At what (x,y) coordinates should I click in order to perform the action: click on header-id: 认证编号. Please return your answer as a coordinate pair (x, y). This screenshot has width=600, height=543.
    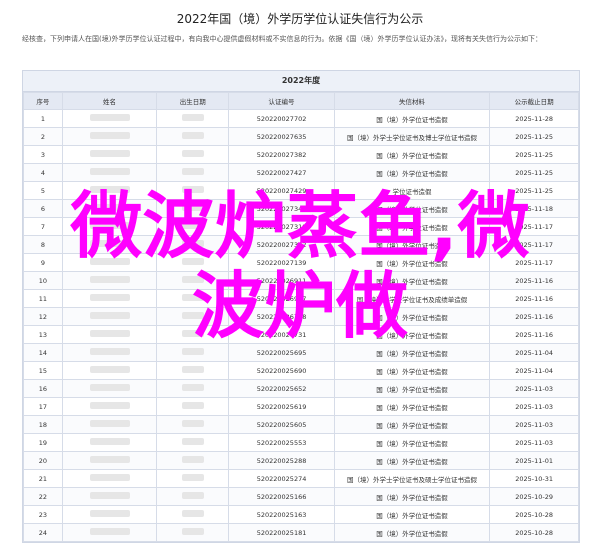
    Looking at the image, I should click on (281, 101).